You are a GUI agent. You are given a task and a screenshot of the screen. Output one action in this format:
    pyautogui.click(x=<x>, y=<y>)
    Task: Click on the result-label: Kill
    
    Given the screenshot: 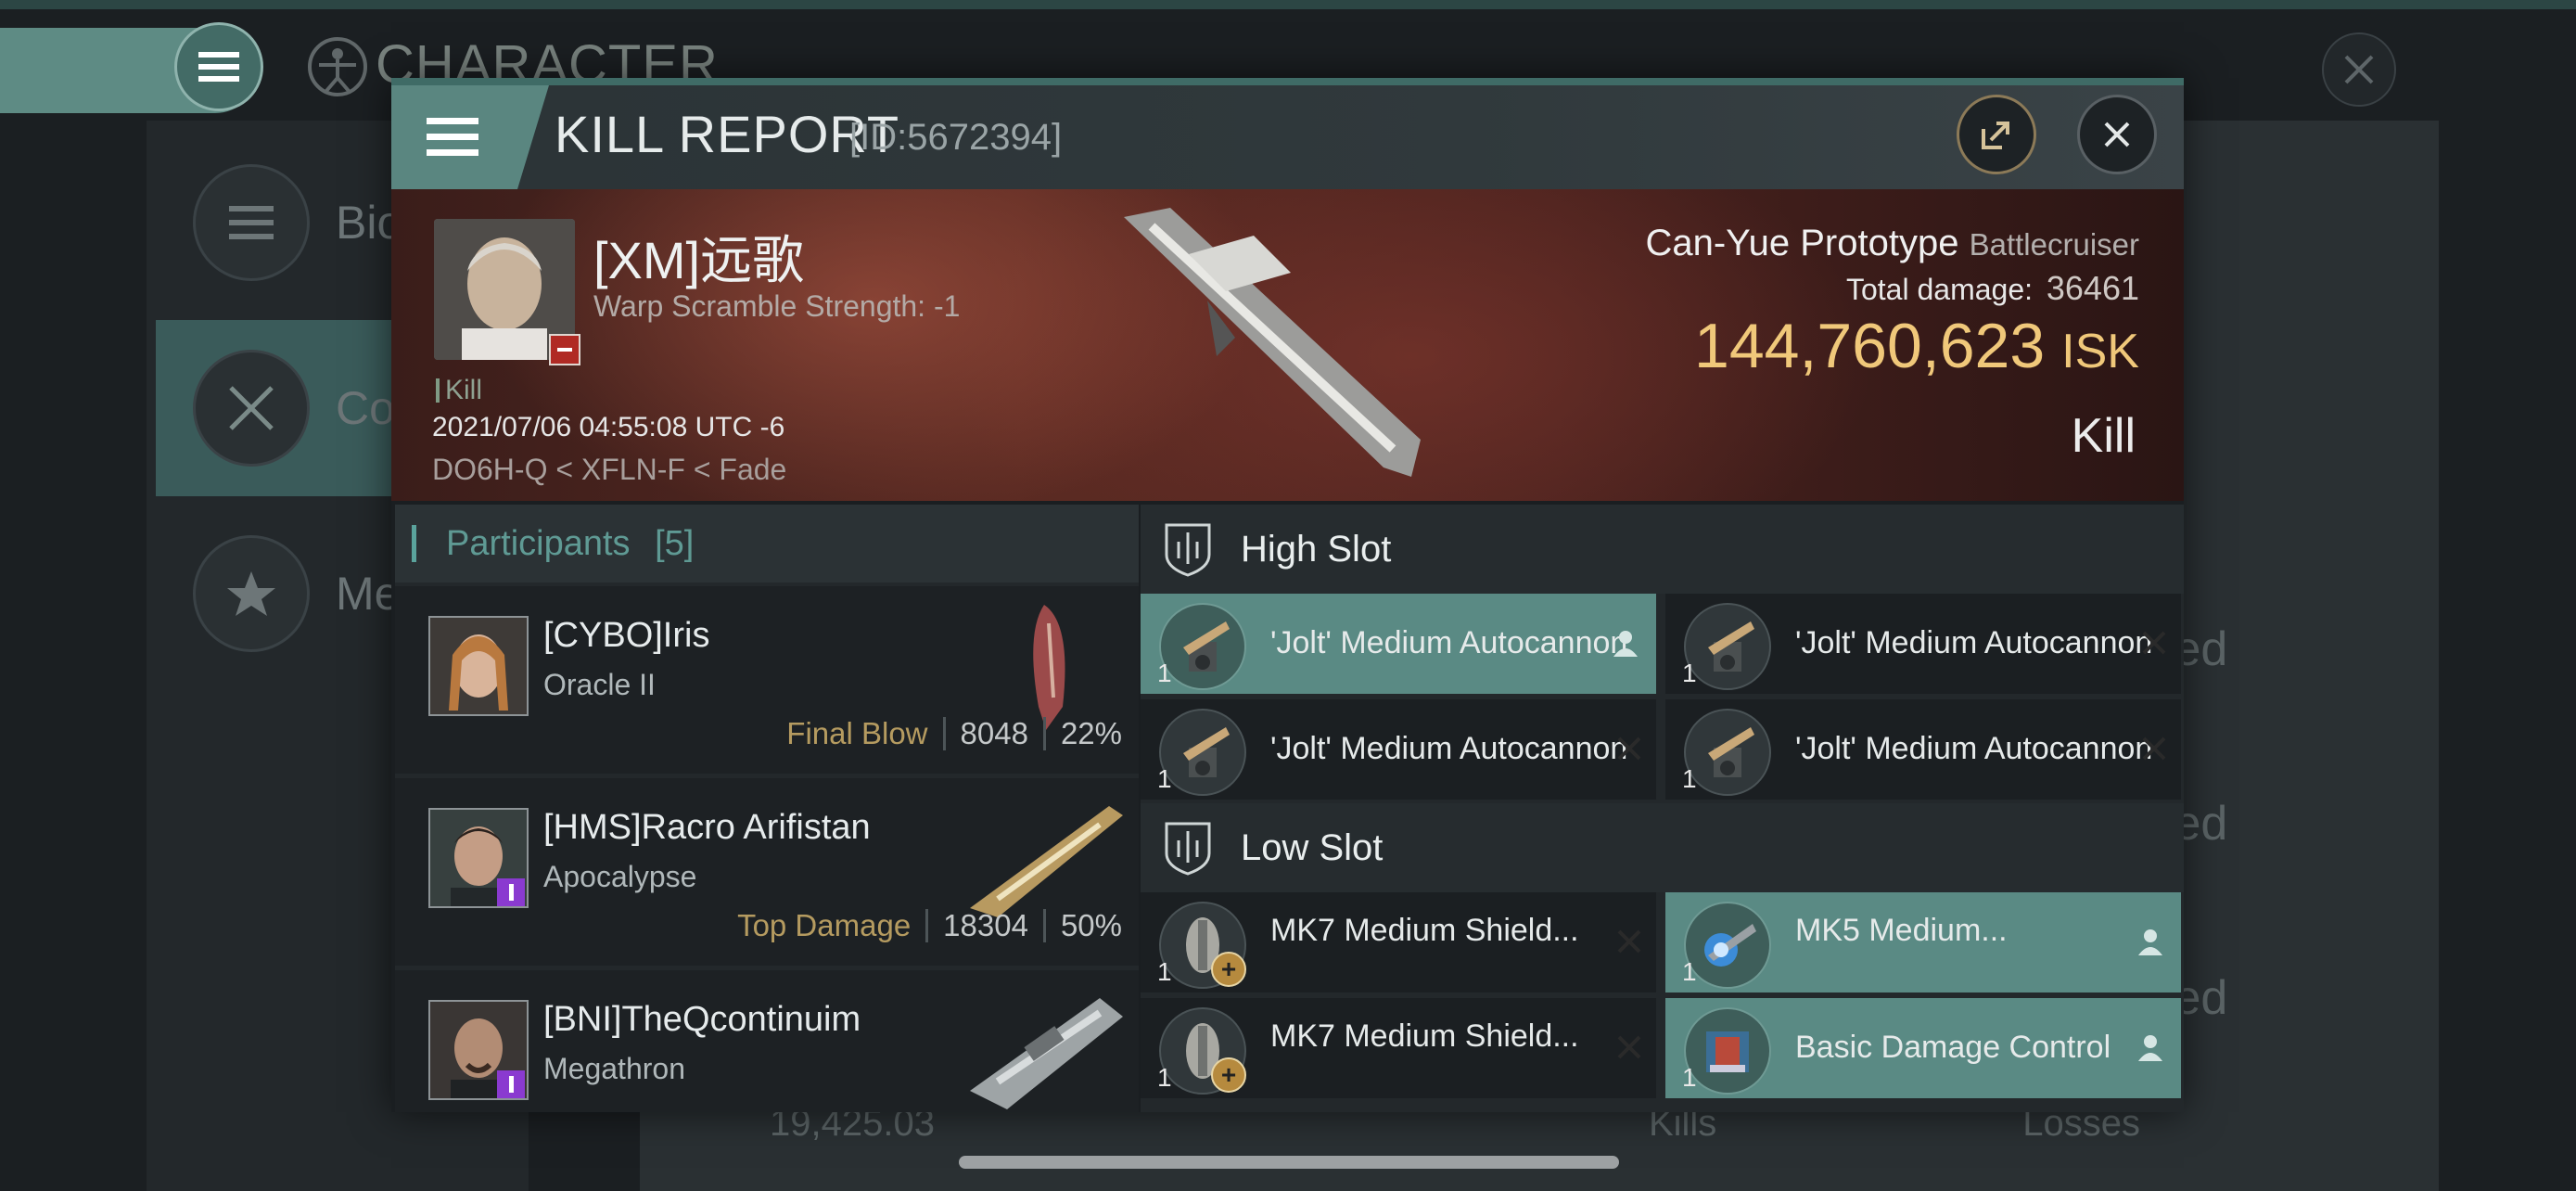 What is the action you would take?
    pyautogui.click(x=2103, y=436)
    